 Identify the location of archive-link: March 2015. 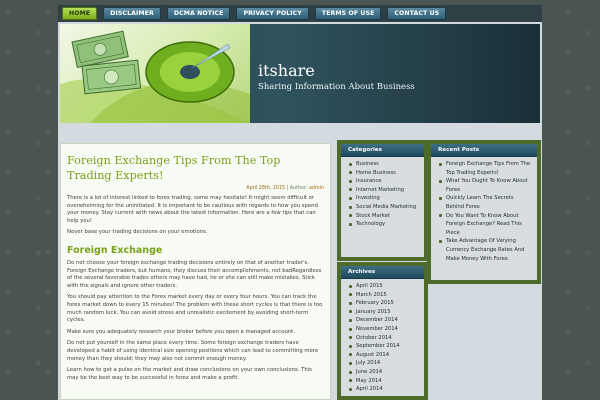
(384, 295).